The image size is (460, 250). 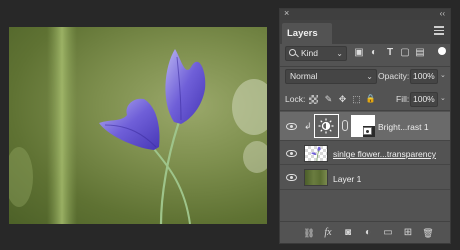 What do you see at coordinates (439, 30) in the screenshot?
I see `hamburger-menu-icon` at bounding box center [439, 30].